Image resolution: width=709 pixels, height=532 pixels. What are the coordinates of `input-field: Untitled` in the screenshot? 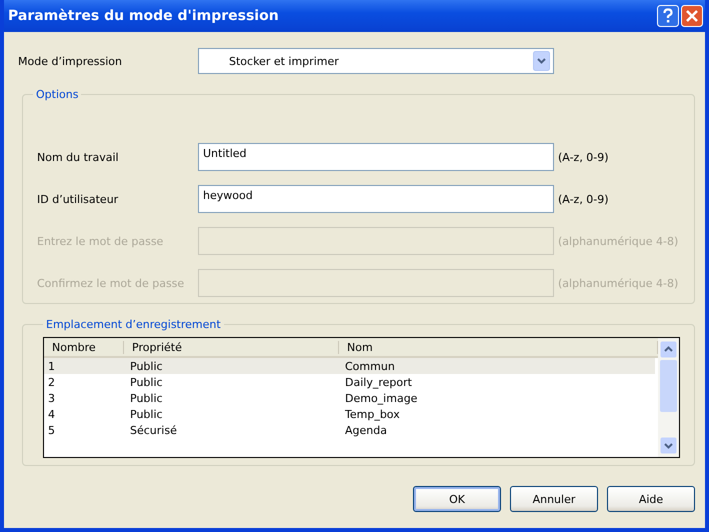 It's located at (376, 157).